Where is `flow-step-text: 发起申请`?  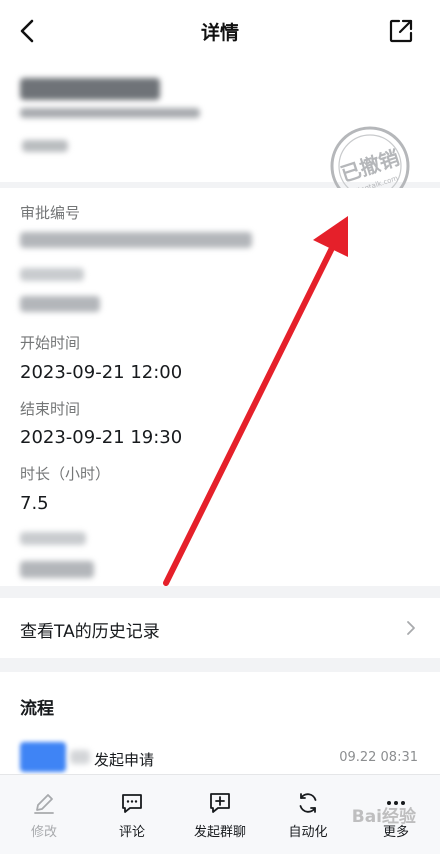
flow-step-text: 发起申请 is located at coordinates (124, 760).